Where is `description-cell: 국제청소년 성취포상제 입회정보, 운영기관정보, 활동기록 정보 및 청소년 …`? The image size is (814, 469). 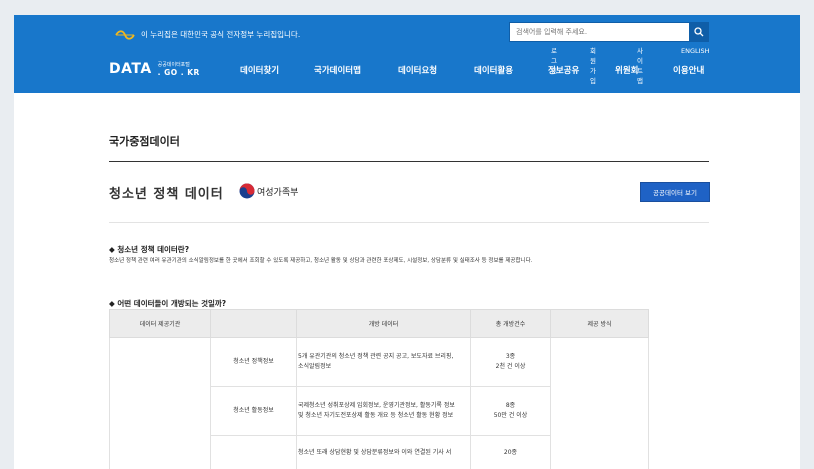
description-cell: 국제청소년 성취포상제 입회정보, 운영기관정보, 활동기록 정보 및 청소년 … is located at coordinates (383, 411).